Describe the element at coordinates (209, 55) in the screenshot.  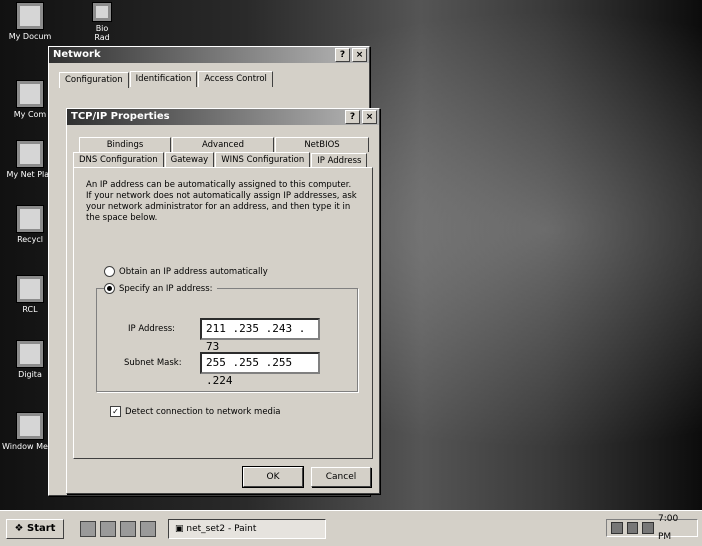
I see `network-titlebar: Network ? ×` at that location.